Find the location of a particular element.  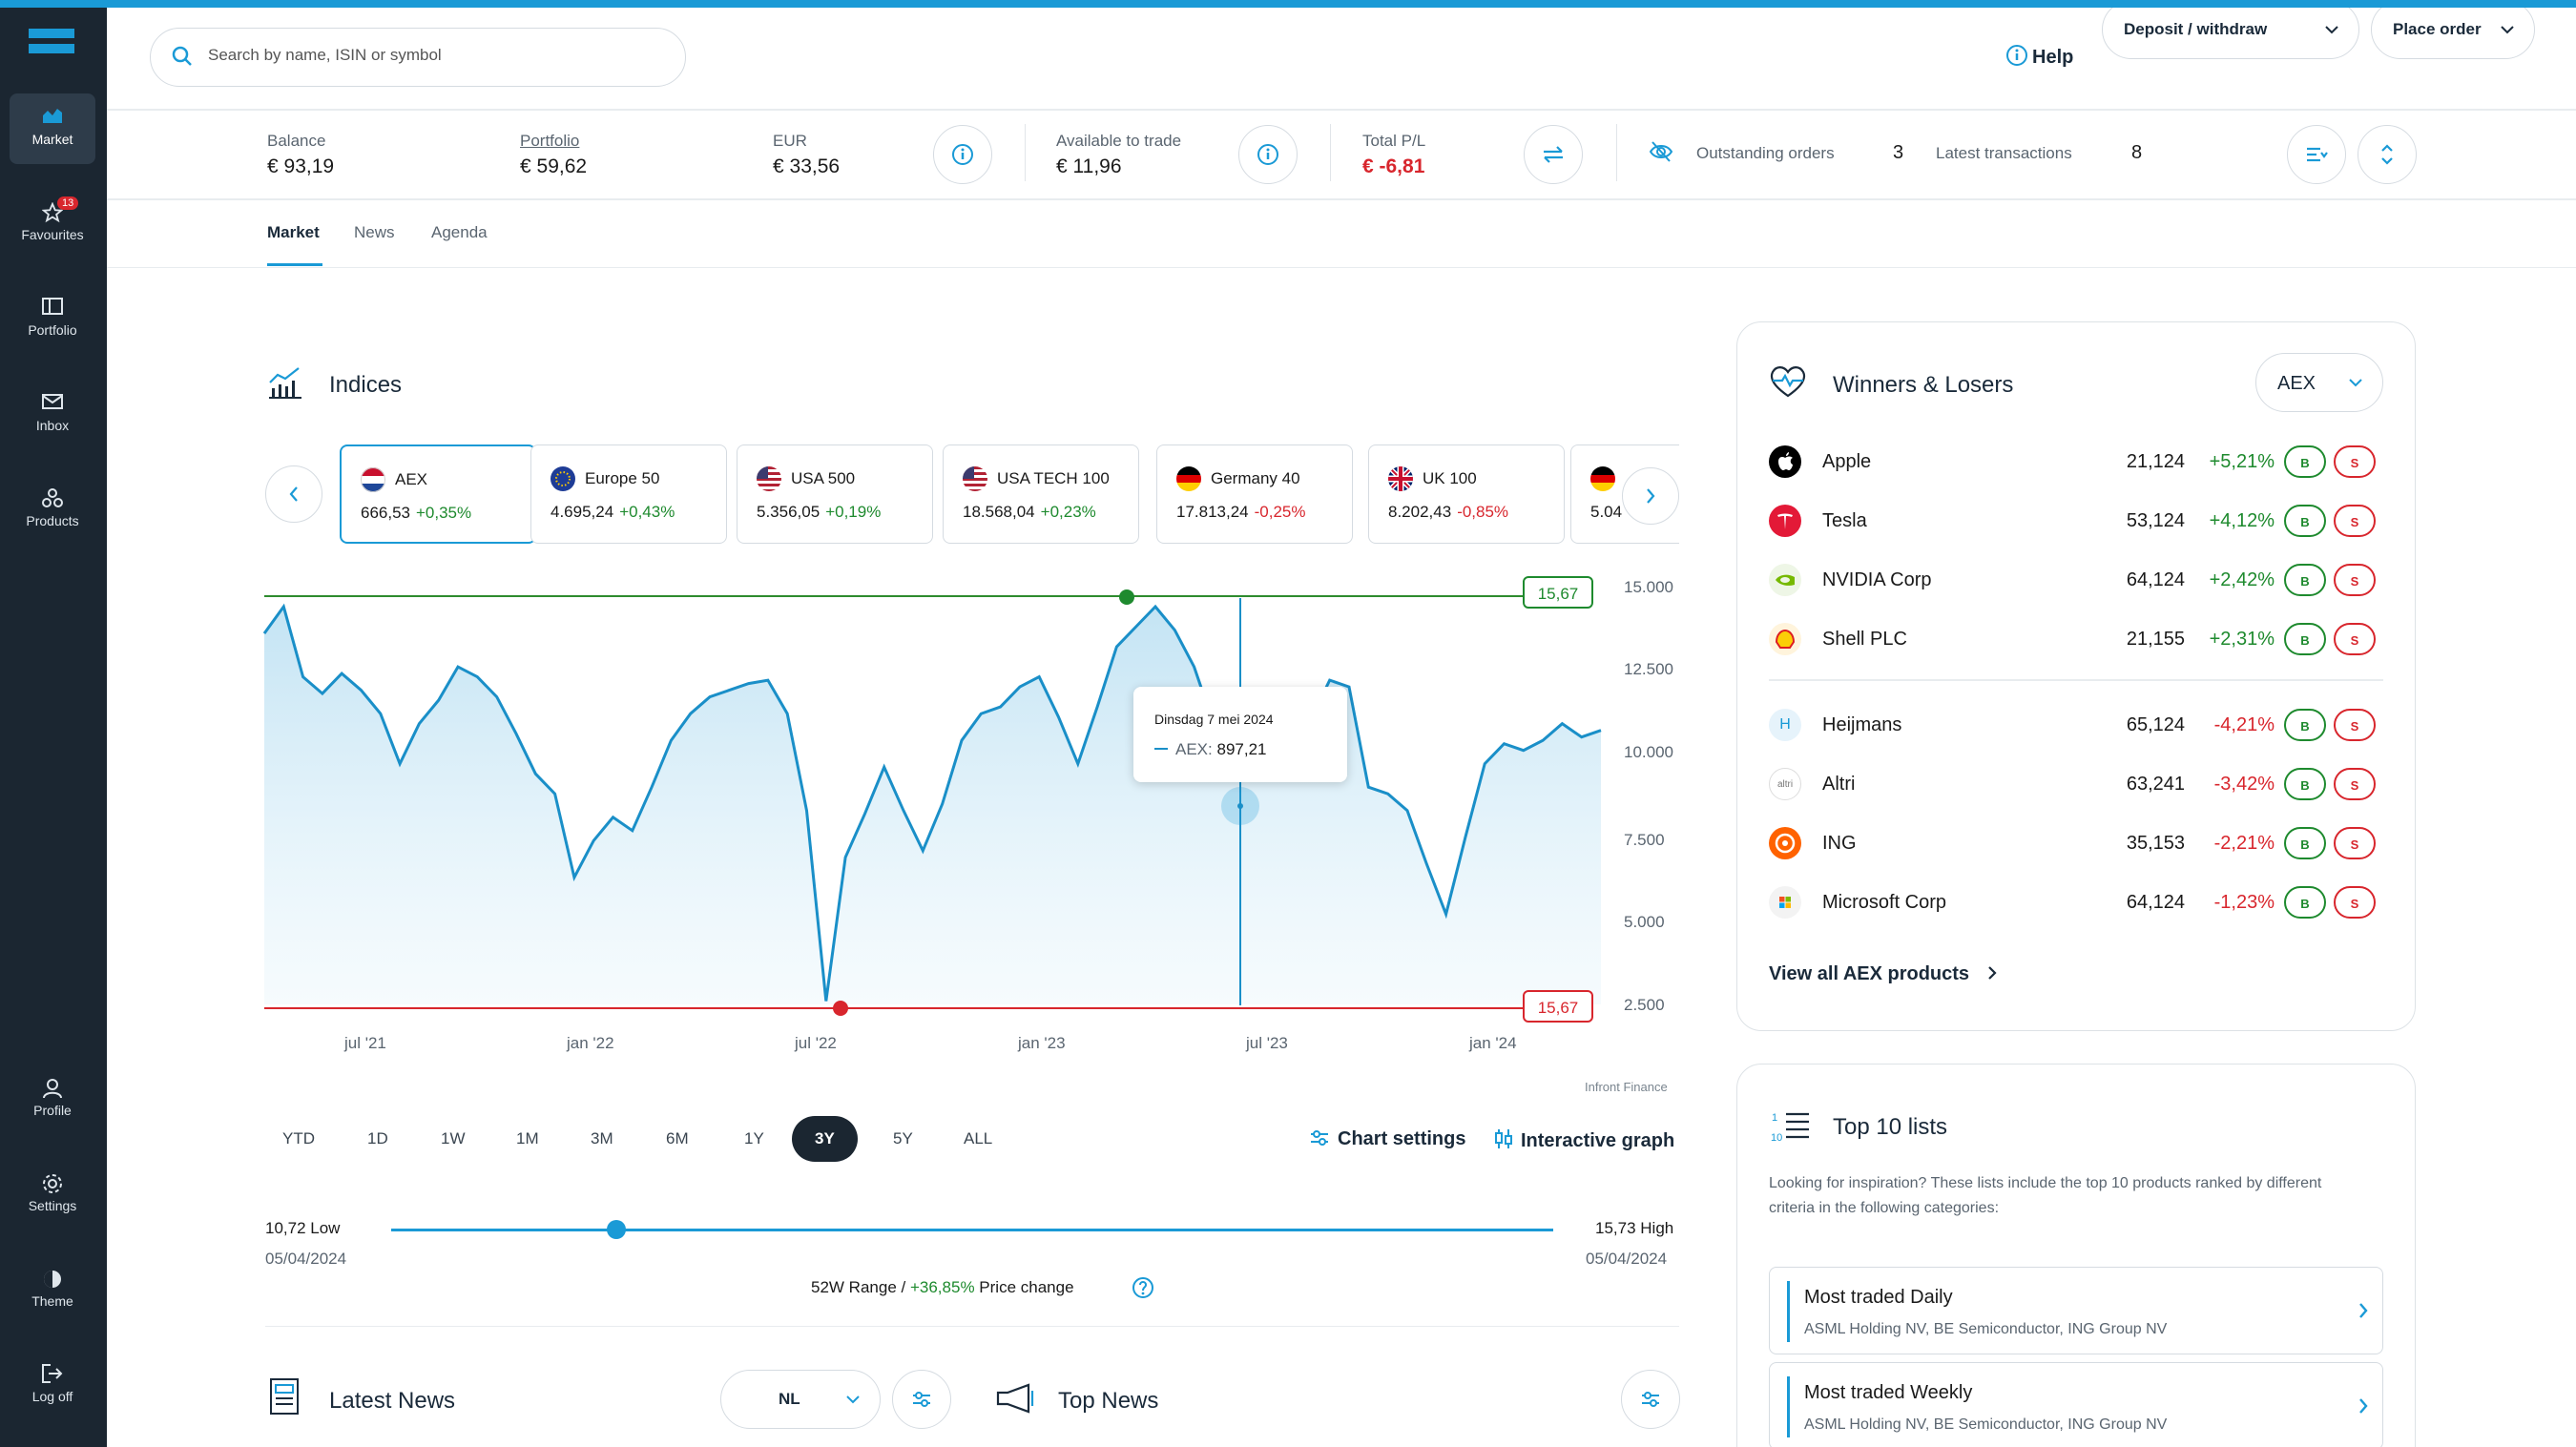

product-price: 53,124 is located at coordinates (2155, 520).